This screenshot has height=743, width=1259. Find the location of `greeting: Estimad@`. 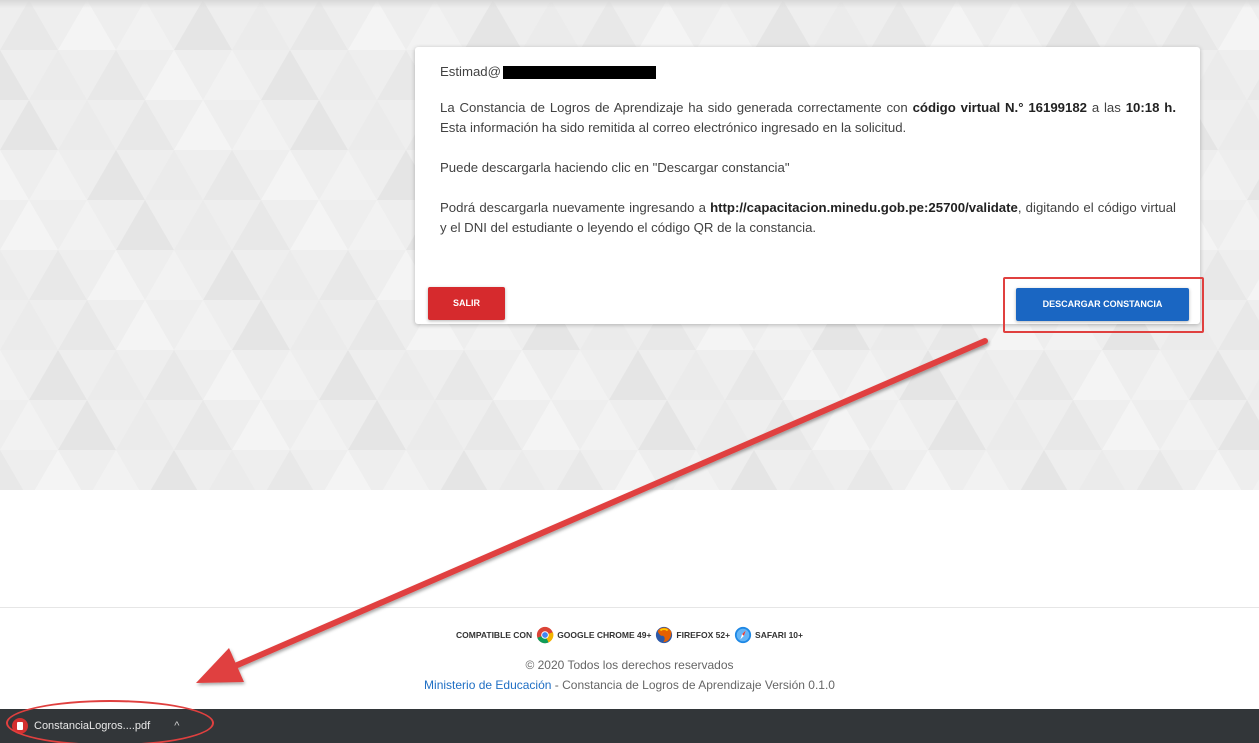

greeting: Estimad@ is located at coordinates (808, 72).